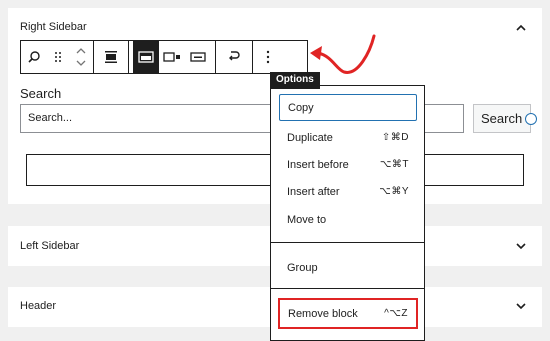 This screenshot has height=341, width=550. What do you see at coordinates (318, 164) in the screenshot?
I see `menu-item-label: Insert before` at bounding box center [318, 164].